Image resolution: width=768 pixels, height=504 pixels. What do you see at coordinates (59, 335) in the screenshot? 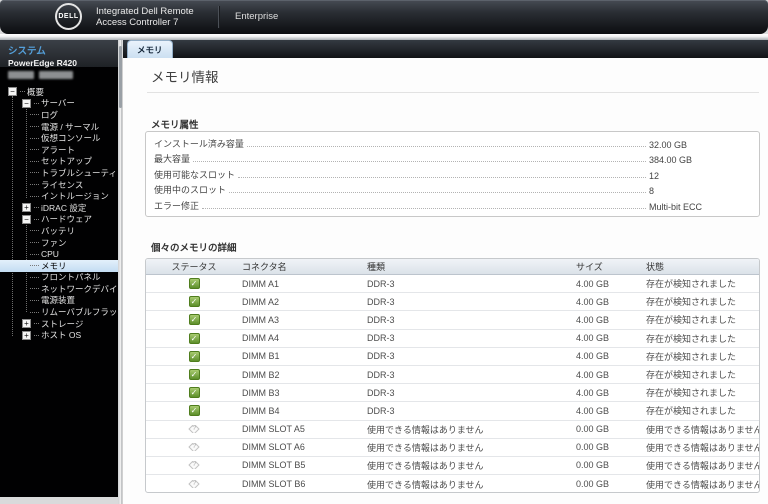
I see `sidebar-tree-item: + ホスト OS` at bounding box center [59, 335].